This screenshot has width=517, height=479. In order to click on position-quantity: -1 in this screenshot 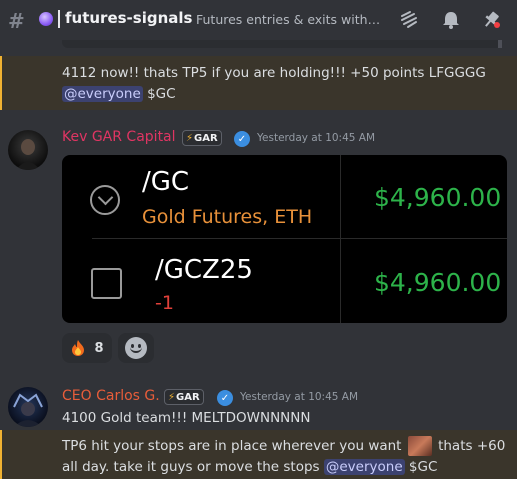, I will do `click(164, 303)`.